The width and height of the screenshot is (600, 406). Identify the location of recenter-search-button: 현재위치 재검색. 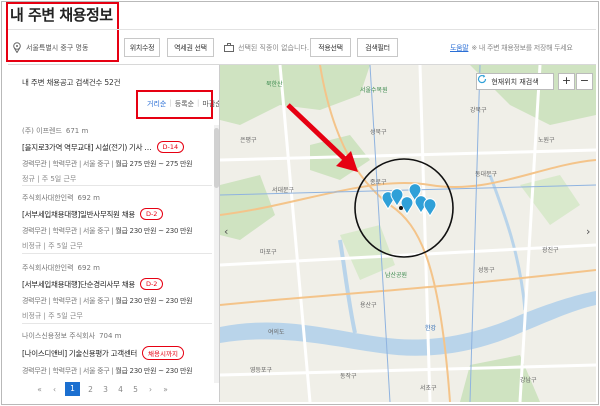
(515, 81).